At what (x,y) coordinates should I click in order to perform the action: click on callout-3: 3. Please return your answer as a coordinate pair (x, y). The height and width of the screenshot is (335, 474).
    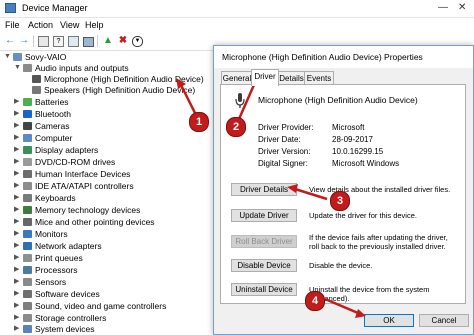
    Looking at the image, I should click on (340, 201).